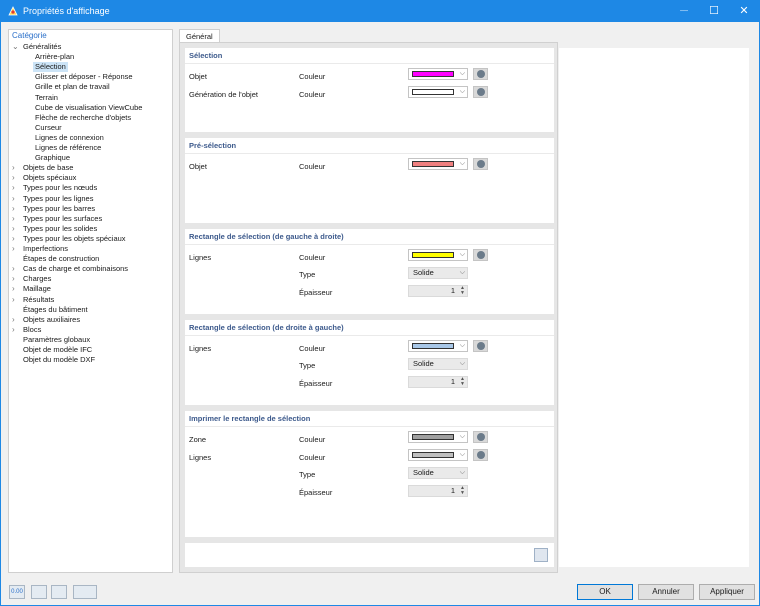 This screenshot has width=760, height=606. I want to click on tree-item: Flèche de recherche d'objets, so click(90, 118).